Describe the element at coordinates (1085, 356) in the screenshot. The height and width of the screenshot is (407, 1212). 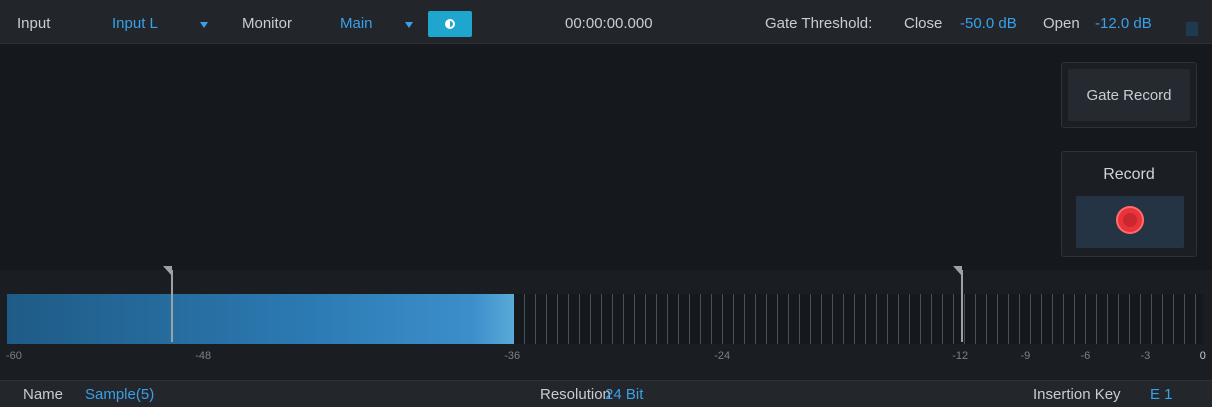
I see `meter-scale-label: -6` at that location.